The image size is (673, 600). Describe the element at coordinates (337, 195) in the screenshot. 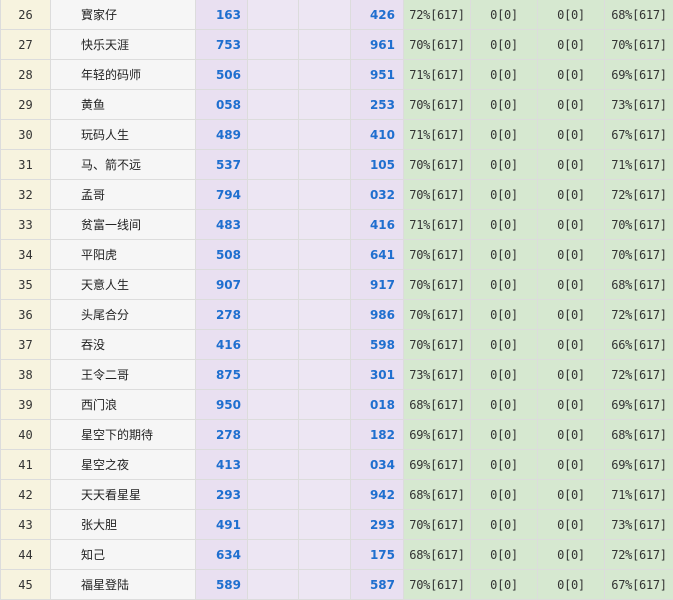

I see `table-row: 32孟哥79403270%[617]0[0]0[0]72%[617]` at that location.